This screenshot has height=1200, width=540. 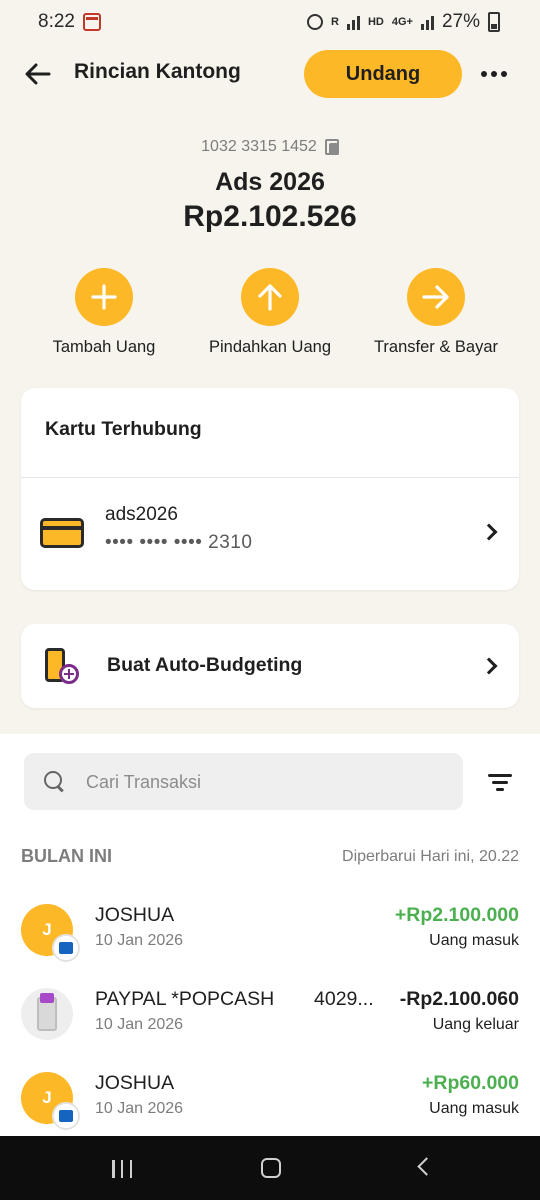 I want to click on search-icon, so click(x=54, y=781).